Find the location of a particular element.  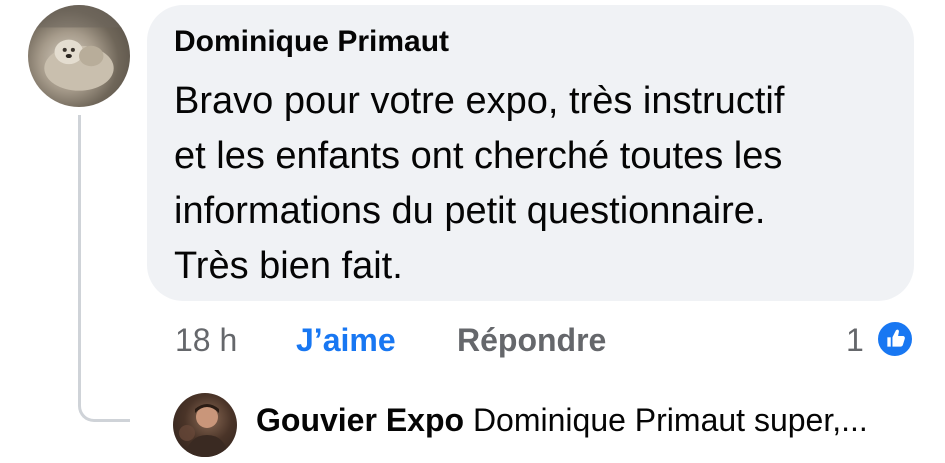

reaction-count: 1 is located at coordinates (855, 340).